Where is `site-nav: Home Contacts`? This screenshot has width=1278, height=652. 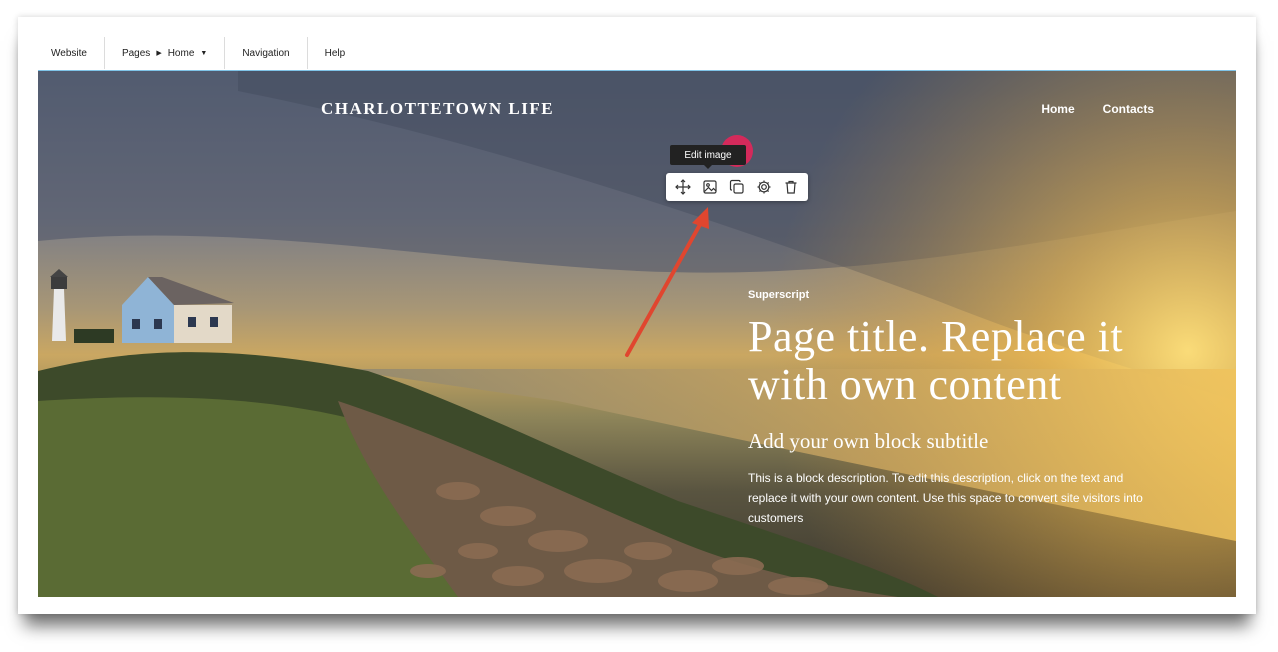
site-nav: Home Contacts is located at coordinates (1097, 109).